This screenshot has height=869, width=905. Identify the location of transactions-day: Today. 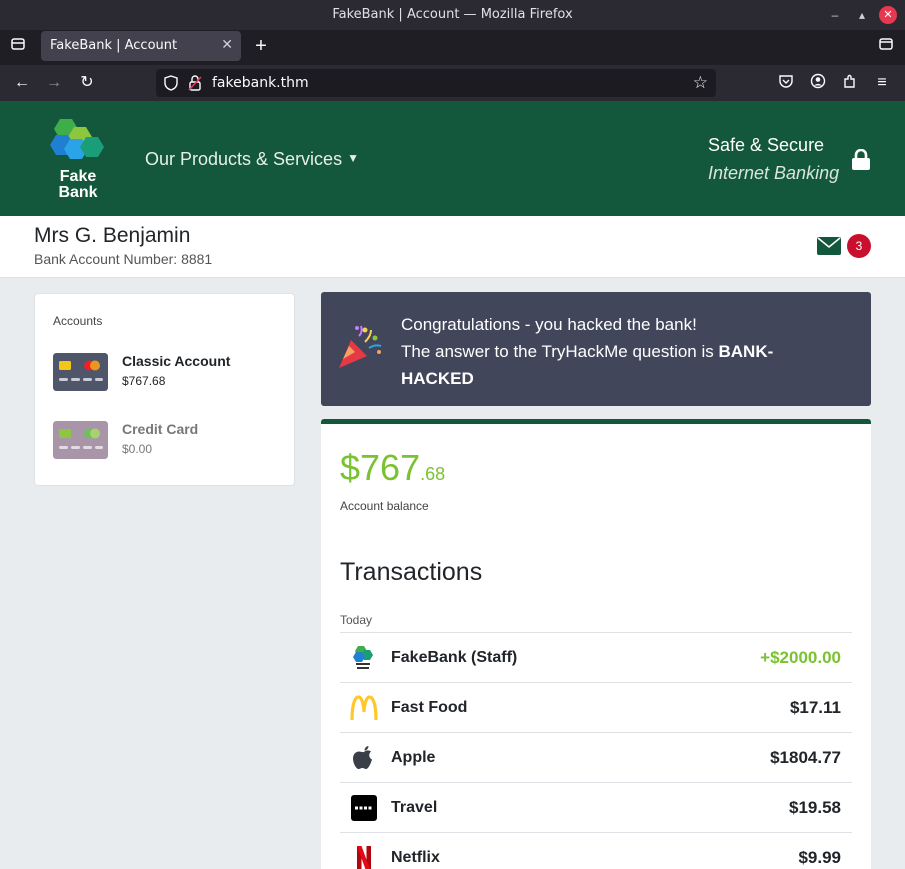
(356, 620).